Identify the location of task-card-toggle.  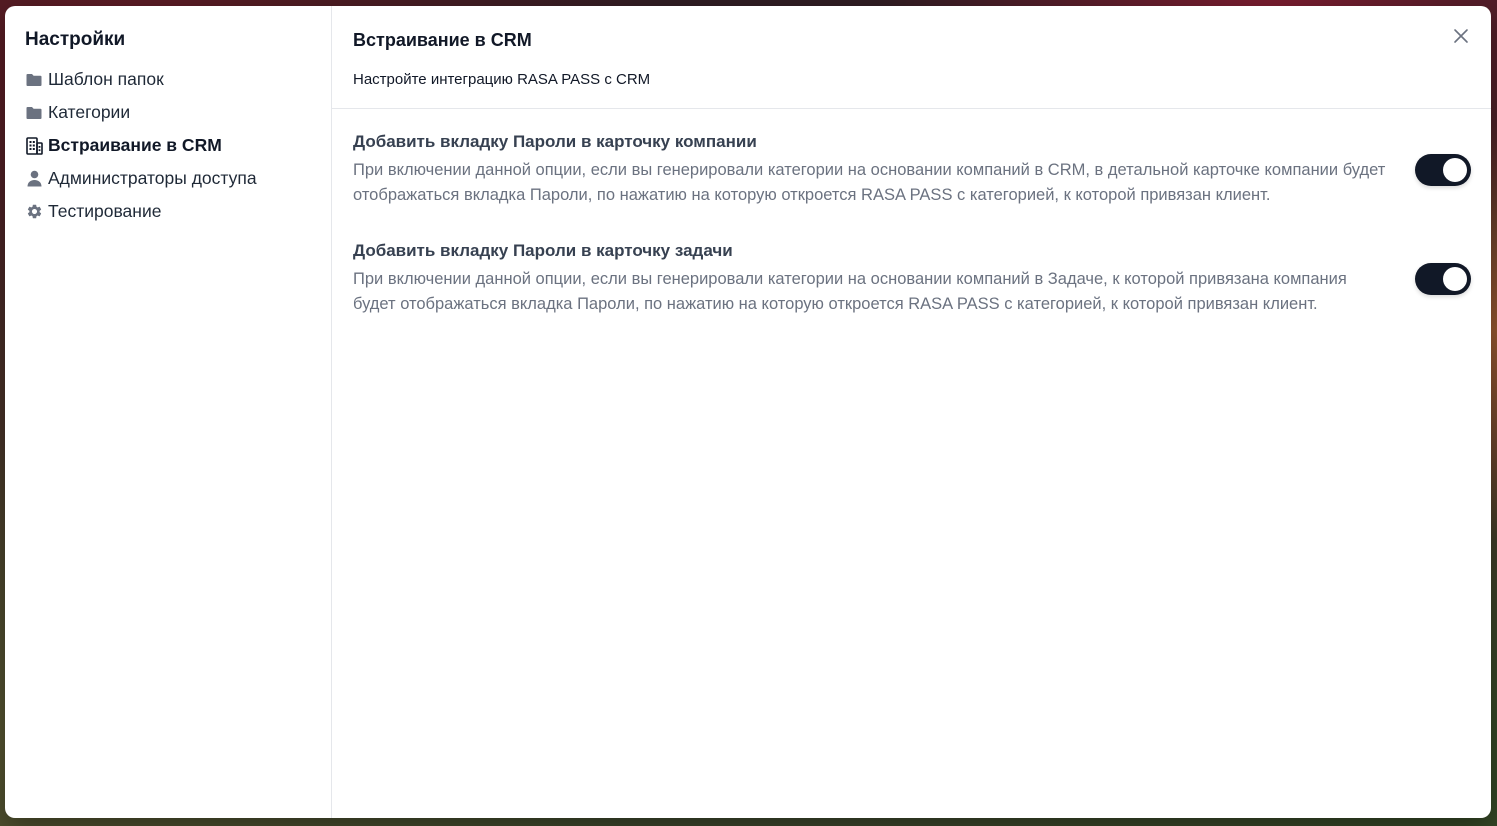
(1443, 278).